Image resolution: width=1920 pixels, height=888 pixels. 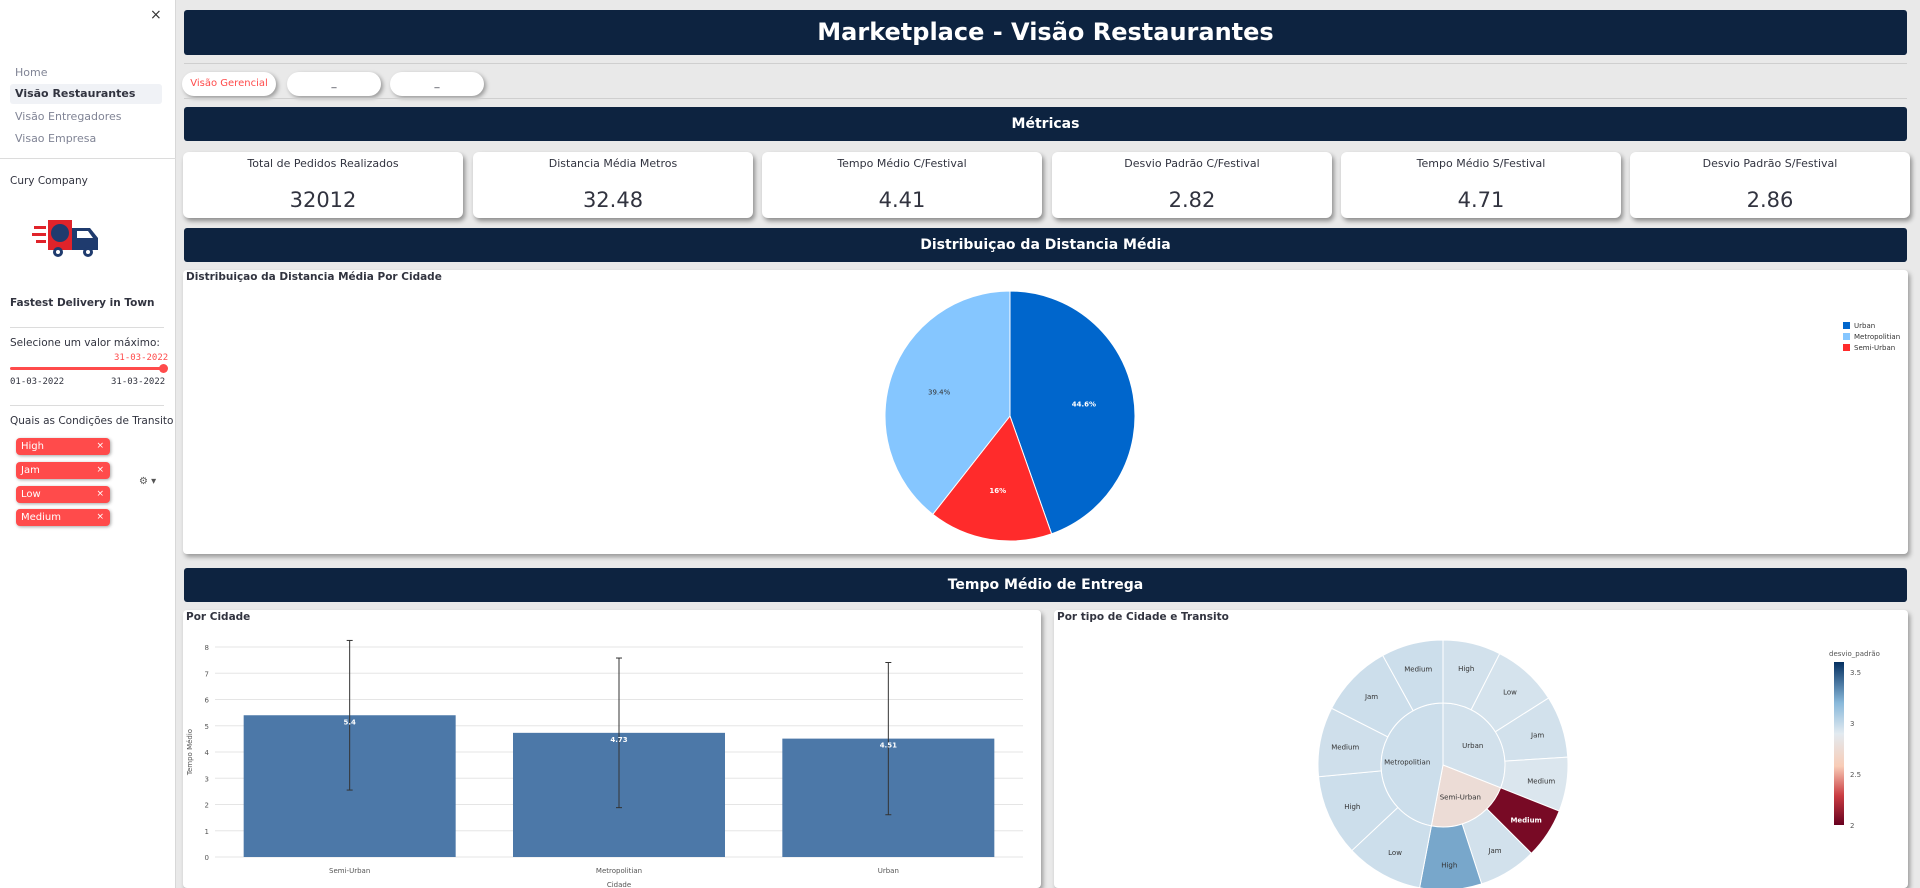 I want to click on legend-label: Urban, so click(x=1864, y=326).